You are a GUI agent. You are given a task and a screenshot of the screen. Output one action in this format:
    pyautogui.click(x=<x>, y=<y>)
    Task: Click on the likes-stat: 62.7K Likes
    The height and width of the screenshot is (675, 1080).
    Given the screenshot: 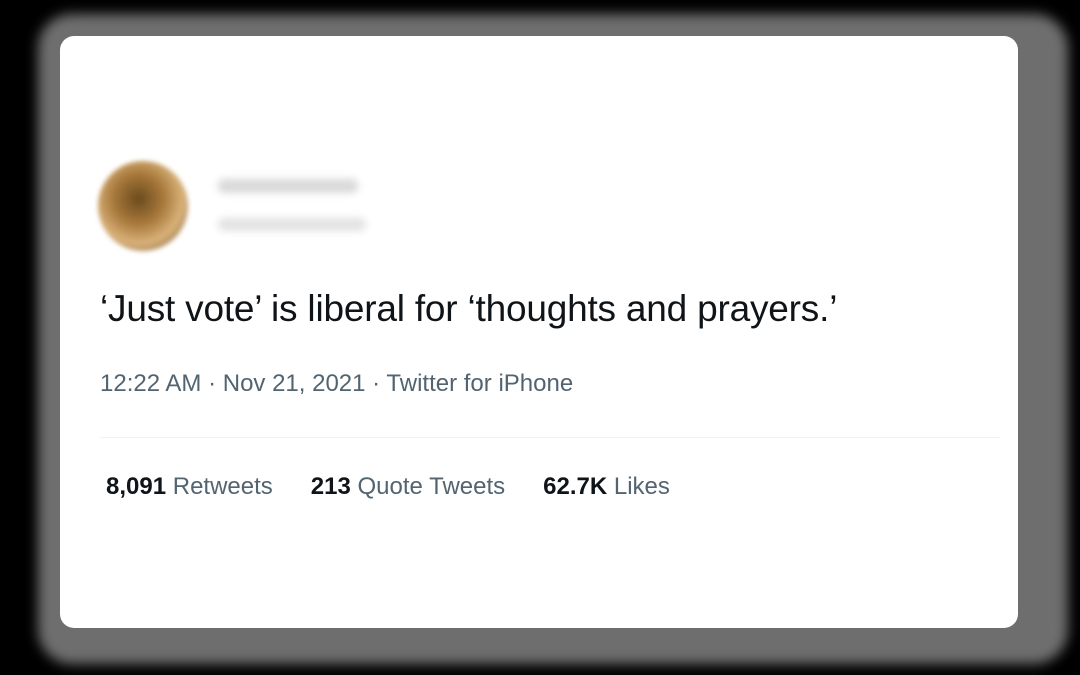 What is the action you would take?
    pyautogui.click(x=606, y=487)
    